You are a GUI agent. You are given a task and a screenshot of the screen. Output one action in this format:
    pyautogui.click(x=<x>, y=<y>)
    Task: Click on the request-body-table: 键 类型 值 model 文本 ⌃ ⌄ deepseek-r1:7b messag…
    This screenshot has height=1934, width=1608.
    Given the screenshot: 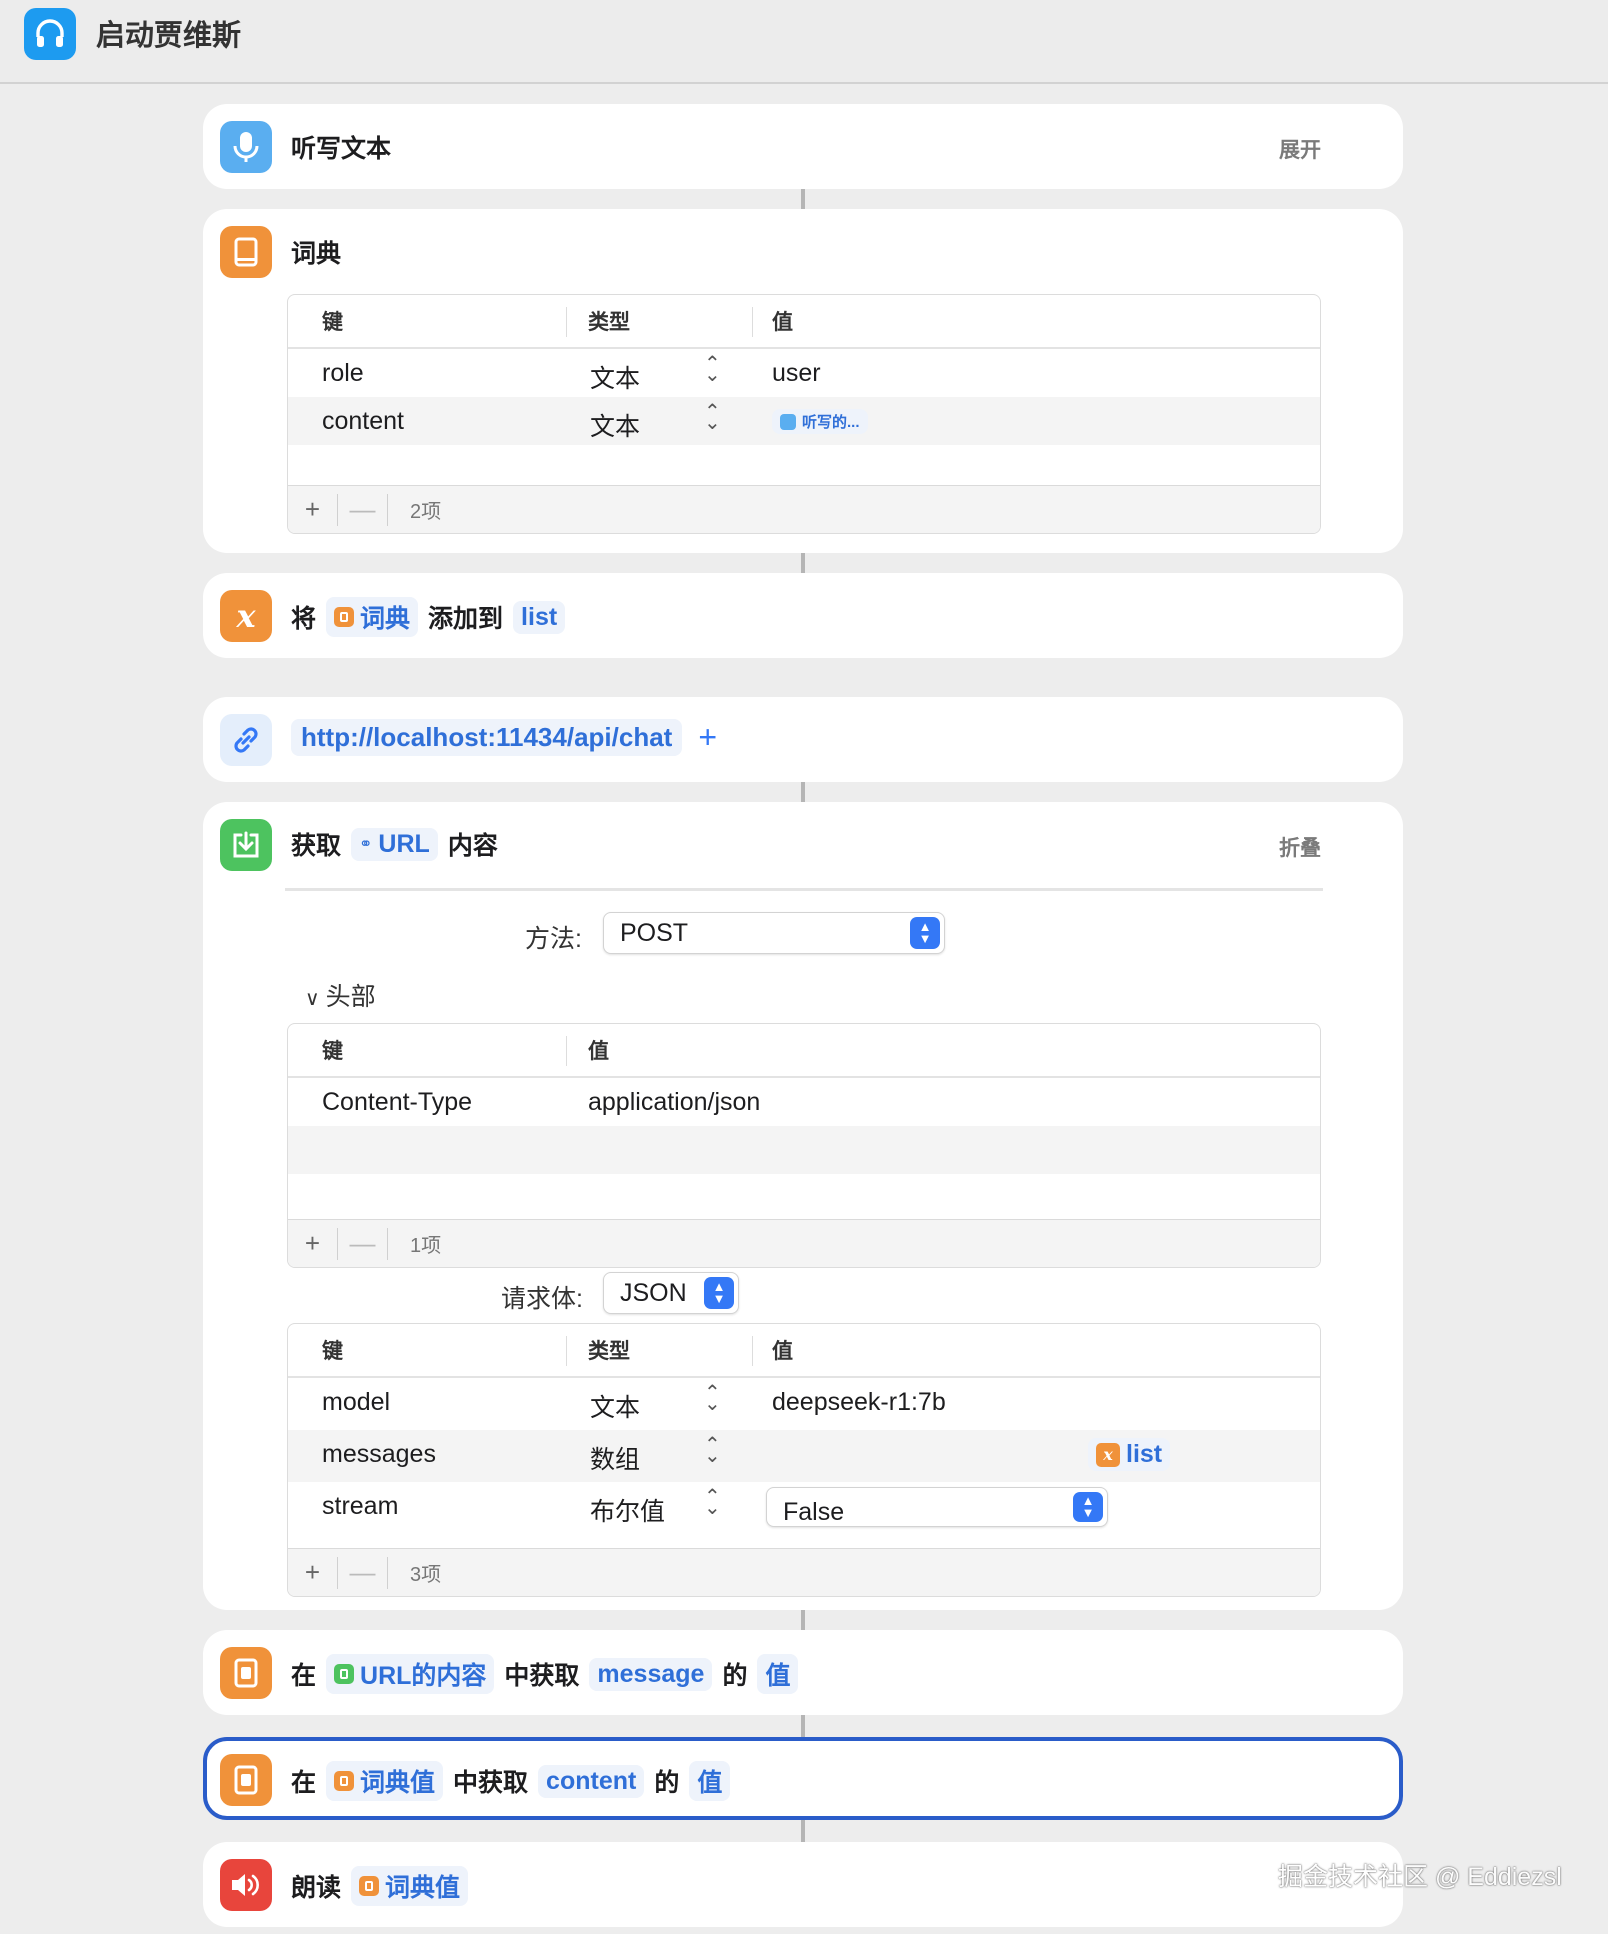 What is the action you would take?
    pyautogui.click(x=804, y=1460)
    